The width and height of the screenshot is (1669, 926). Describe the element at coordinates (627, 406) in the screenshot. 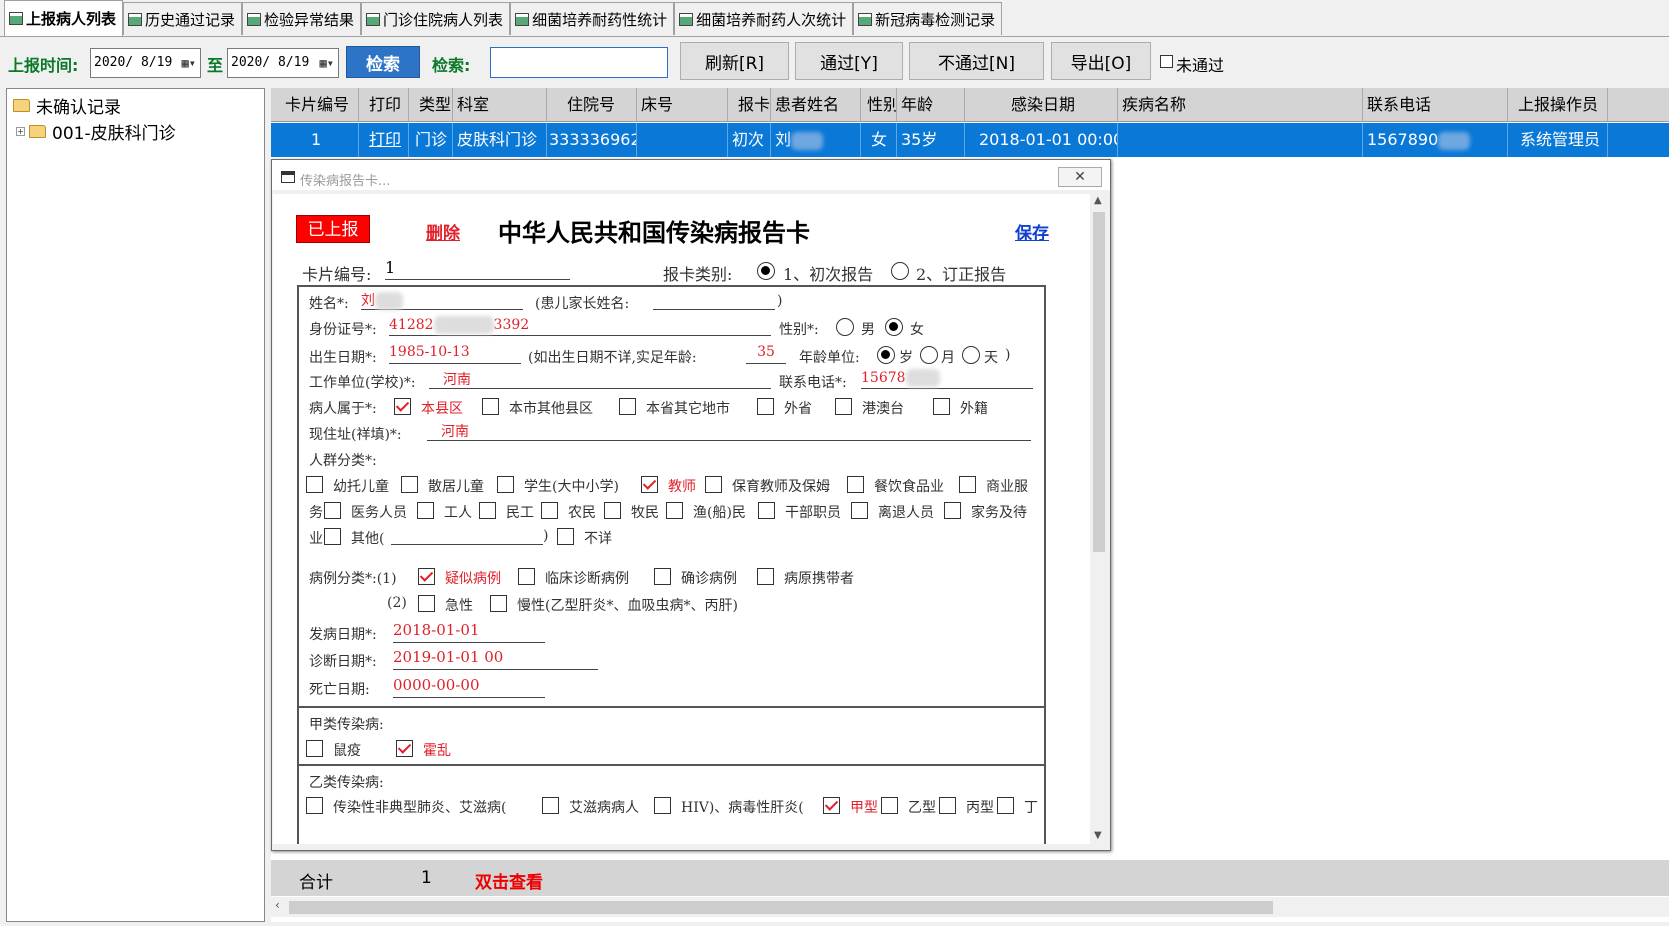

I see `belong-province-checkbox` at that location.